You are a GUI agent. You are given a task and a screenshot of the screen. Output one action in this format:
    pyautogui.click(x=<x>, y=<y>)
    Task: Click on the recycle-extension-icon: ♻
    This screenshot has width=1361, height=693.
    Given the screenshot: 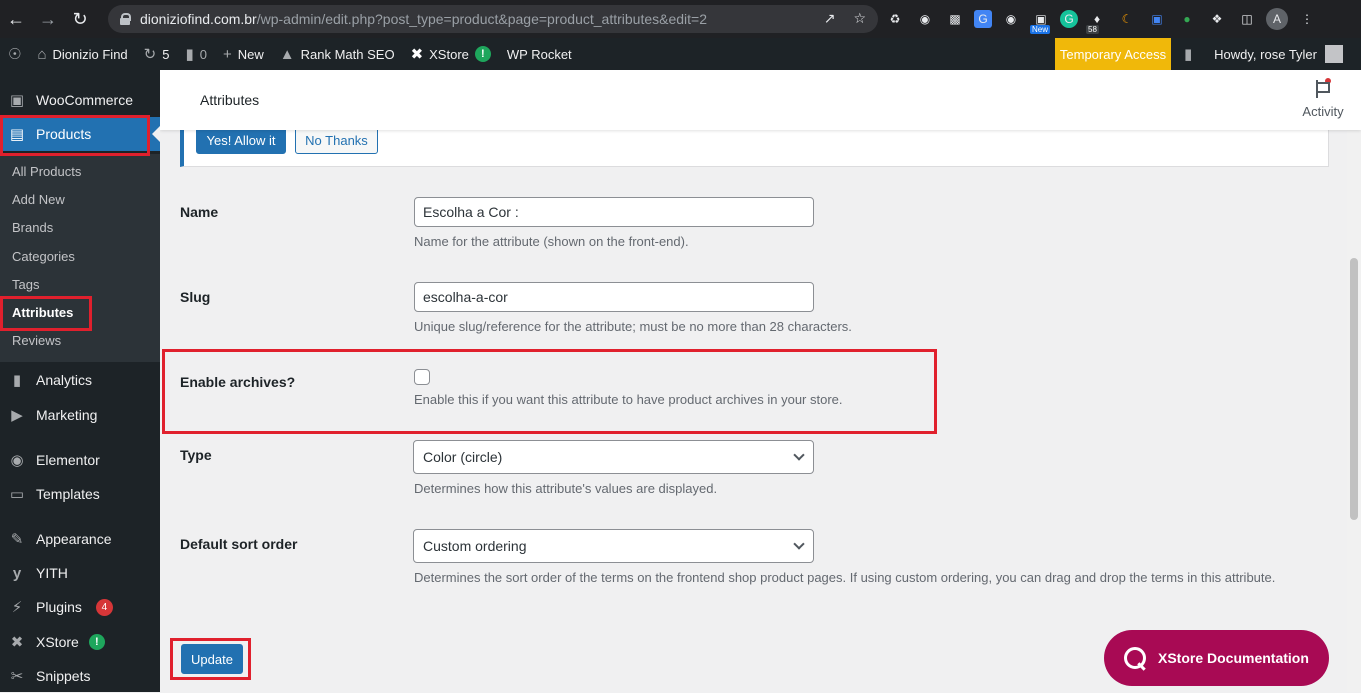 What is the action you would take?
    pyautogui.click(x=895, y=19)
    